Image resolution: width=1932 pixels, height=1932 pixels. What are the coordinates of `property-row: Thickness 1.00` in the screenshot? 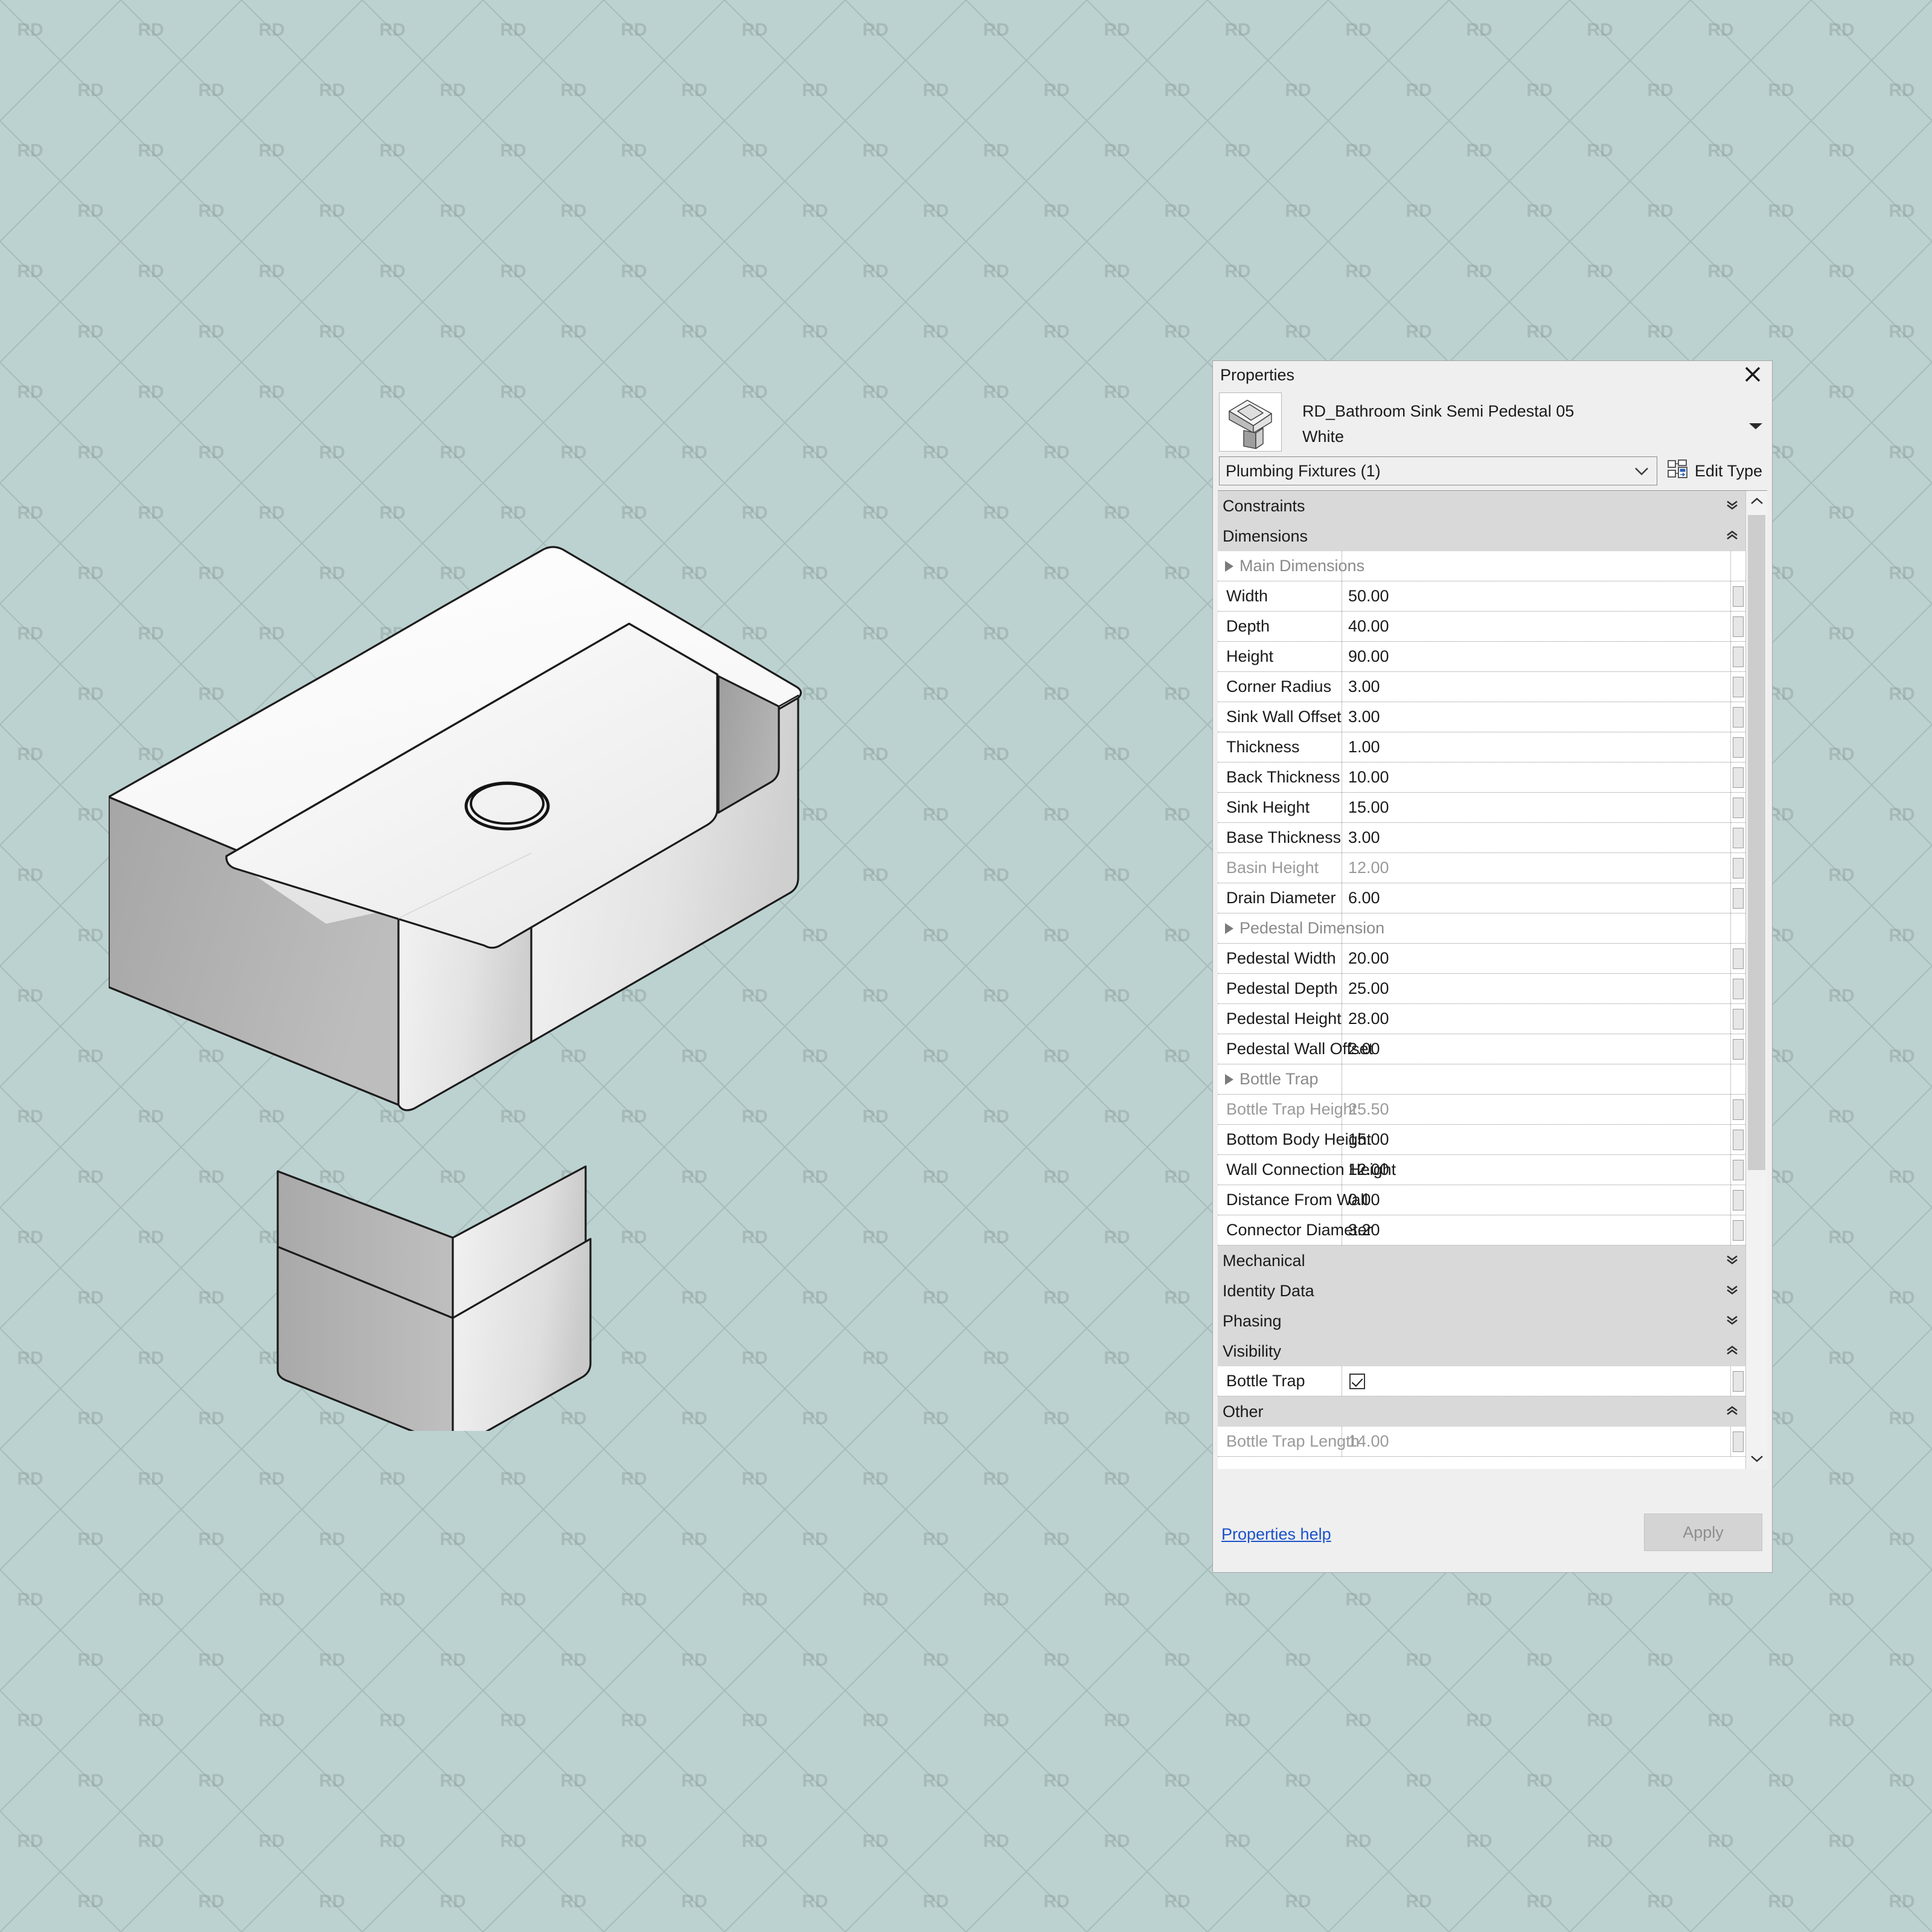 It's located at (1481, 747).